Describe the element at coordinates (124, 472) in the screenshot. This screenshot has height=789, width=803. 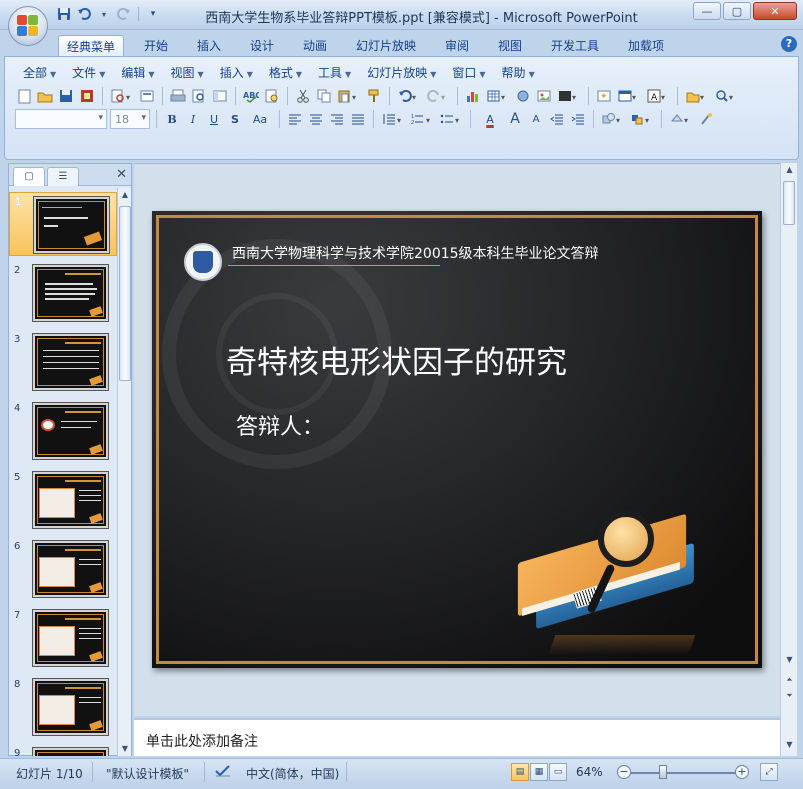
I see `thumbnail-scrollbar: ▲ ▼` at that location.